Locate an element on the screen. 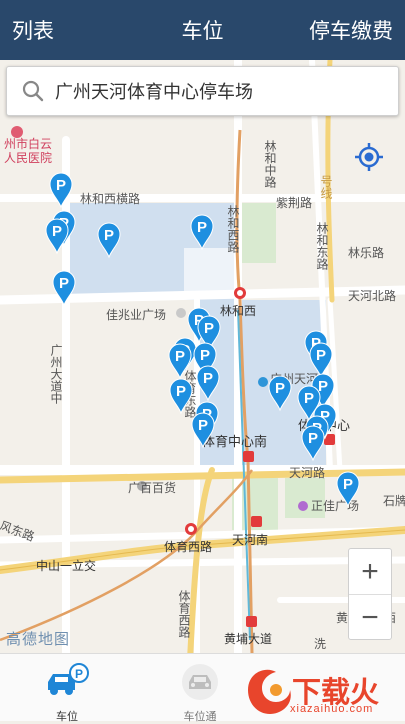 The width and height of the screenshot is (405, 724). map-label: 紫荆路 is located at coordinates (294, 202).